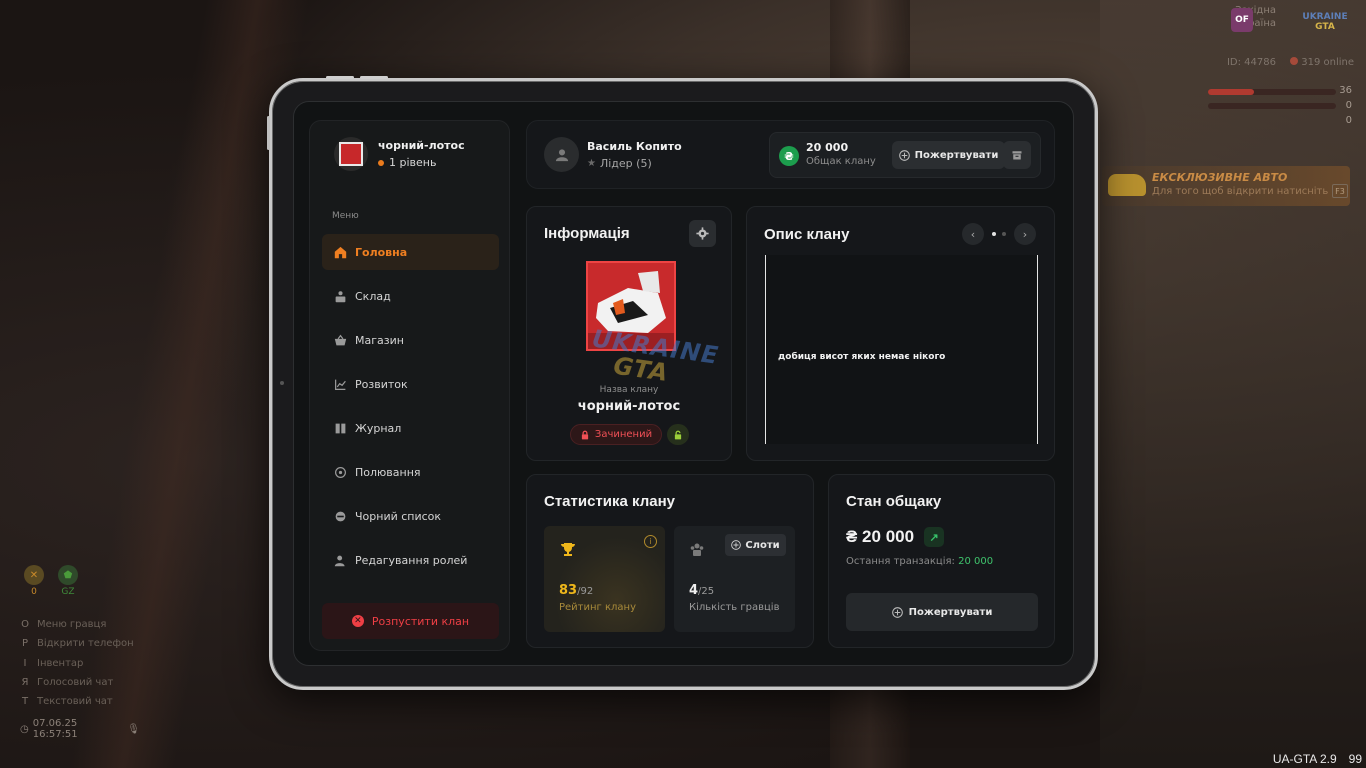  I want to click on armor-bar, so click(1272, 106).